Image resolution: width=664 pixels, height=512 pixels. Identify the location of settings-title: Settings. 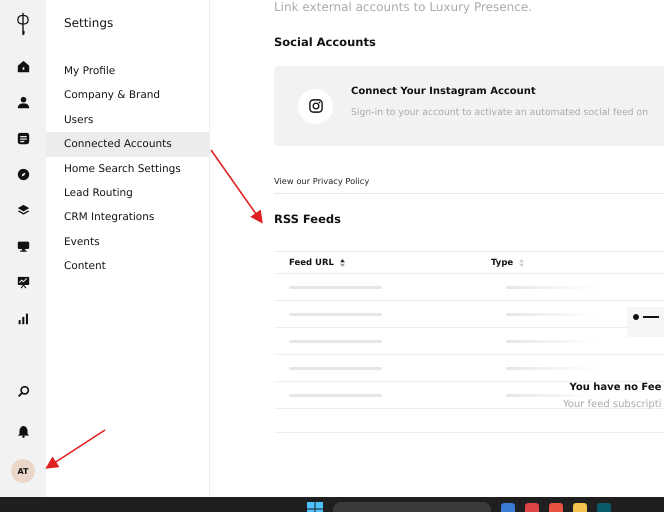
(88, 23).